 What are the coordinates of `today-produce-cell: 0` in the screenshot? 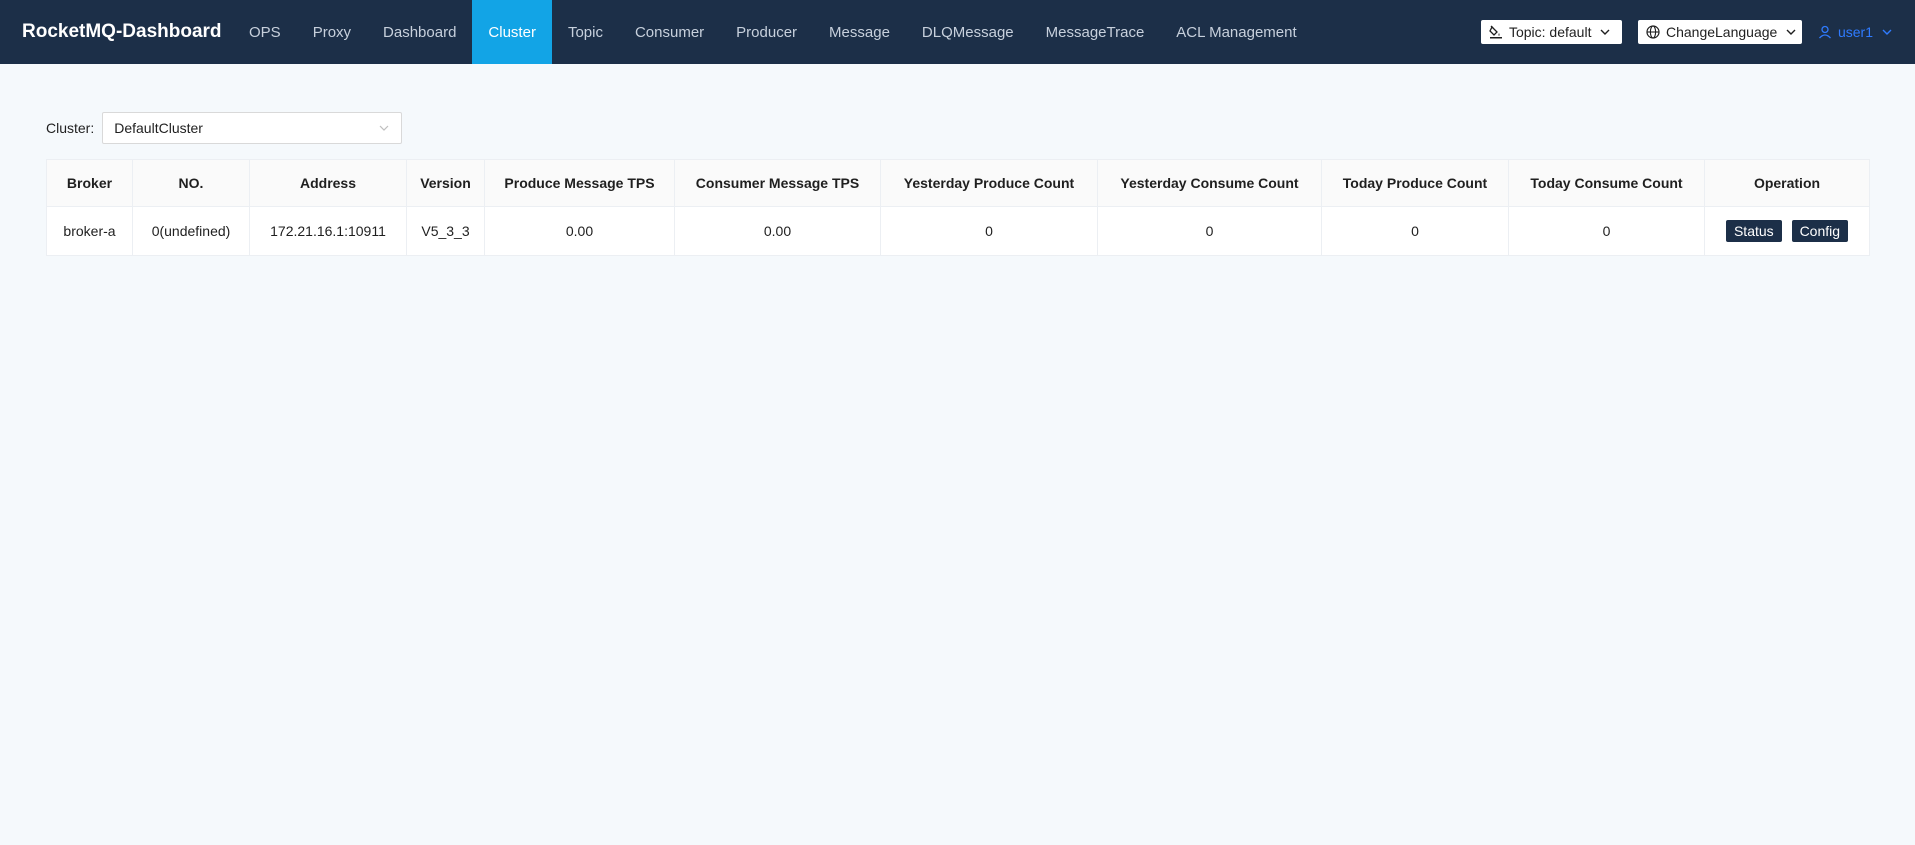 It's located at (1415, 231).